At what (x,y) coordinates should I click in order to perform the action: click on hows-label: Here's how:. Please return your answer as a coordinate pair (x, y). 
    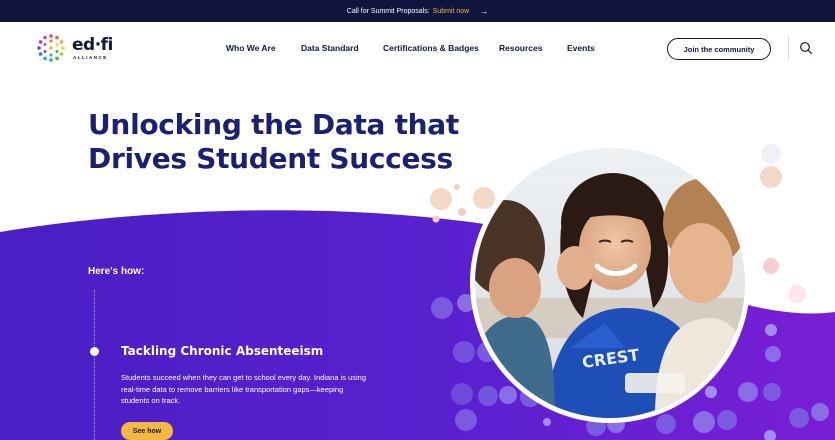
    Looking at the image, I should click on (116, 271).